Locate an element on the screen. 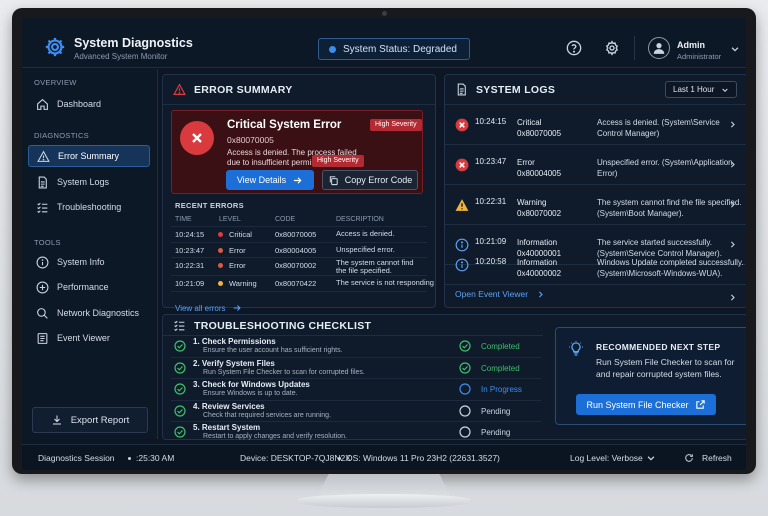  download-icon is located at coordinates (56, 420).